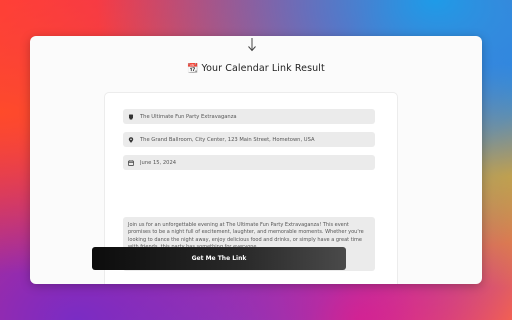 The height and width of the screenshot is (320, 512). Describe the element at coordinates (158, 162) in the screenshot. I see `date-value: June 15, 2024` at that location.